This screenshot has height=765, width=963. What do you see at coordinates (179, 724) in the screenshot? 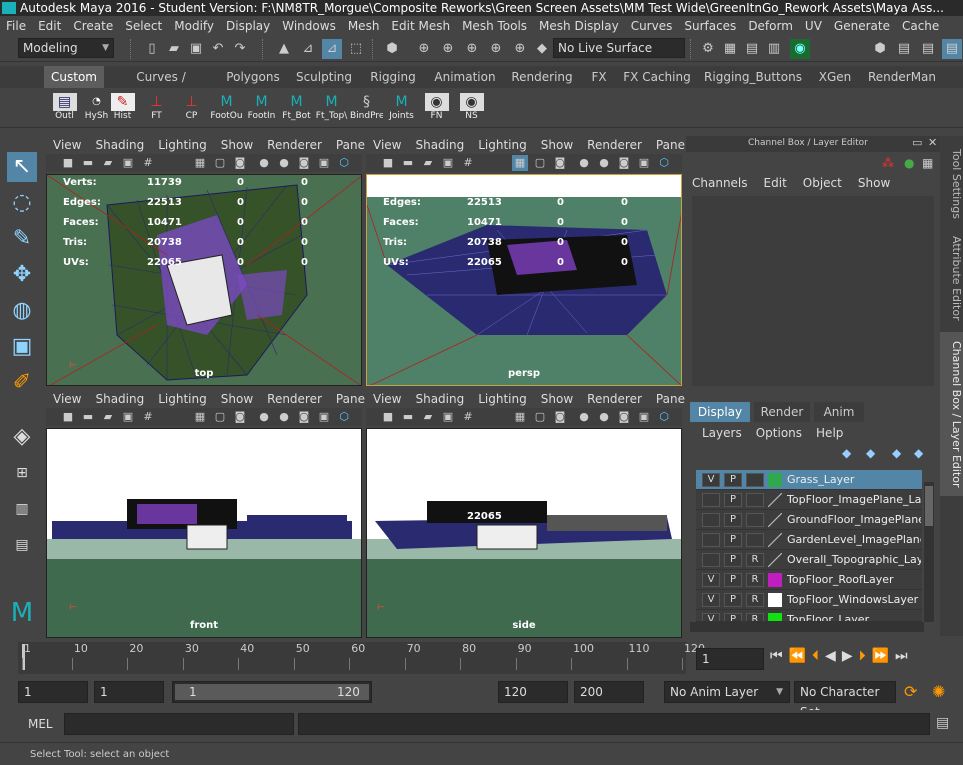
I see `command-input` at bounding box center [179, 724].